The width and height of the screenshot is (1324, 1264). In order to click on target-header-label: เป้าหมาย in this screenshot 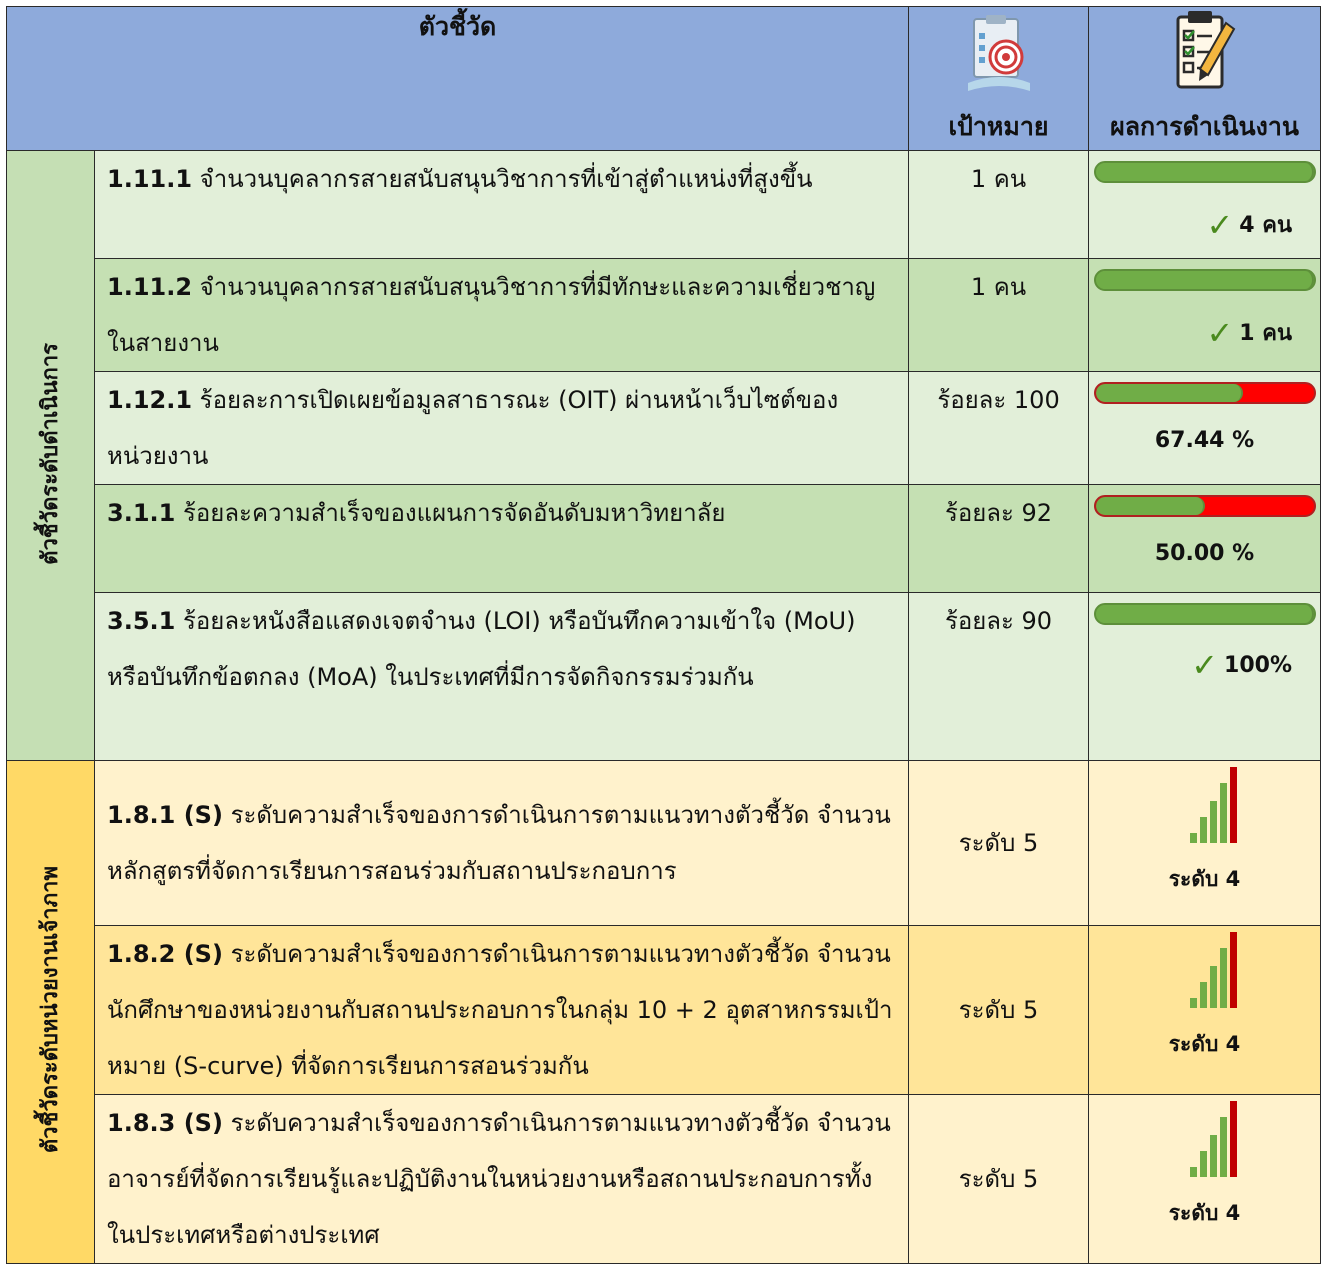, I will do `click(998, 126)`.